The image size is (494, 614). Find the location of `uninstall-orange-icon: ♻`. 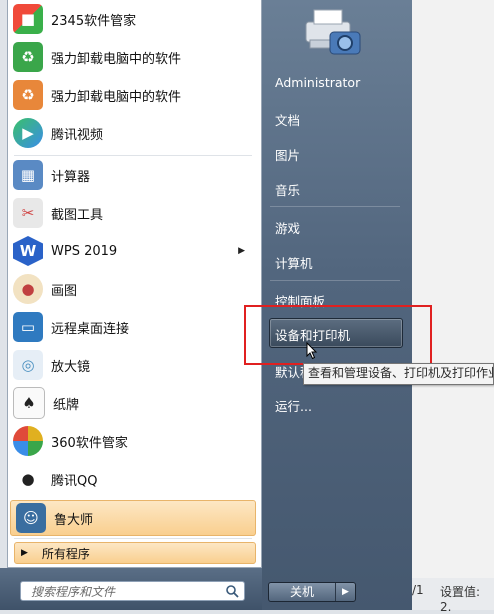

uninstall-orange-icon: ♻ is located at coordinates (28, 95).